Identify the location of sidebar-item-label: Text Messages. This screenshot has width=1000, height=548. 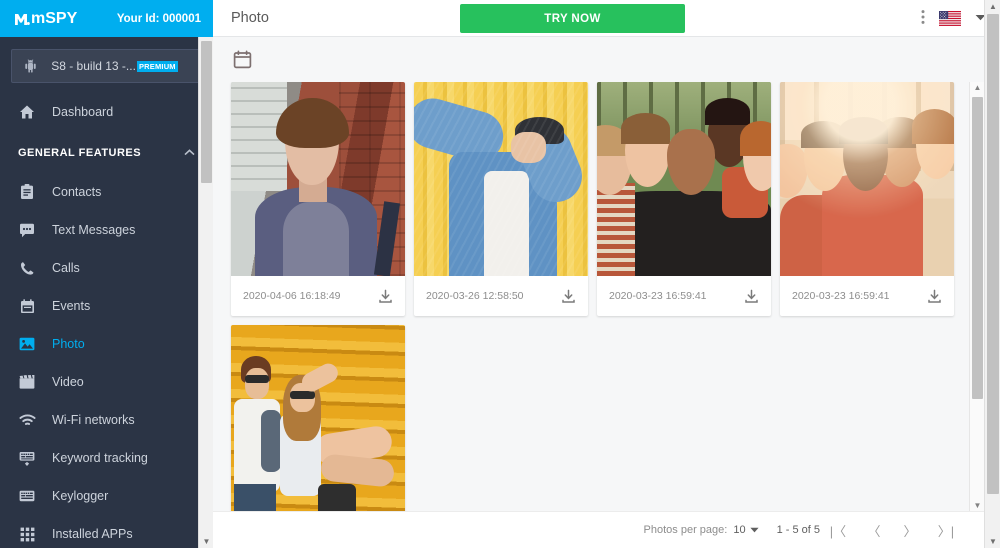
(94, 230).